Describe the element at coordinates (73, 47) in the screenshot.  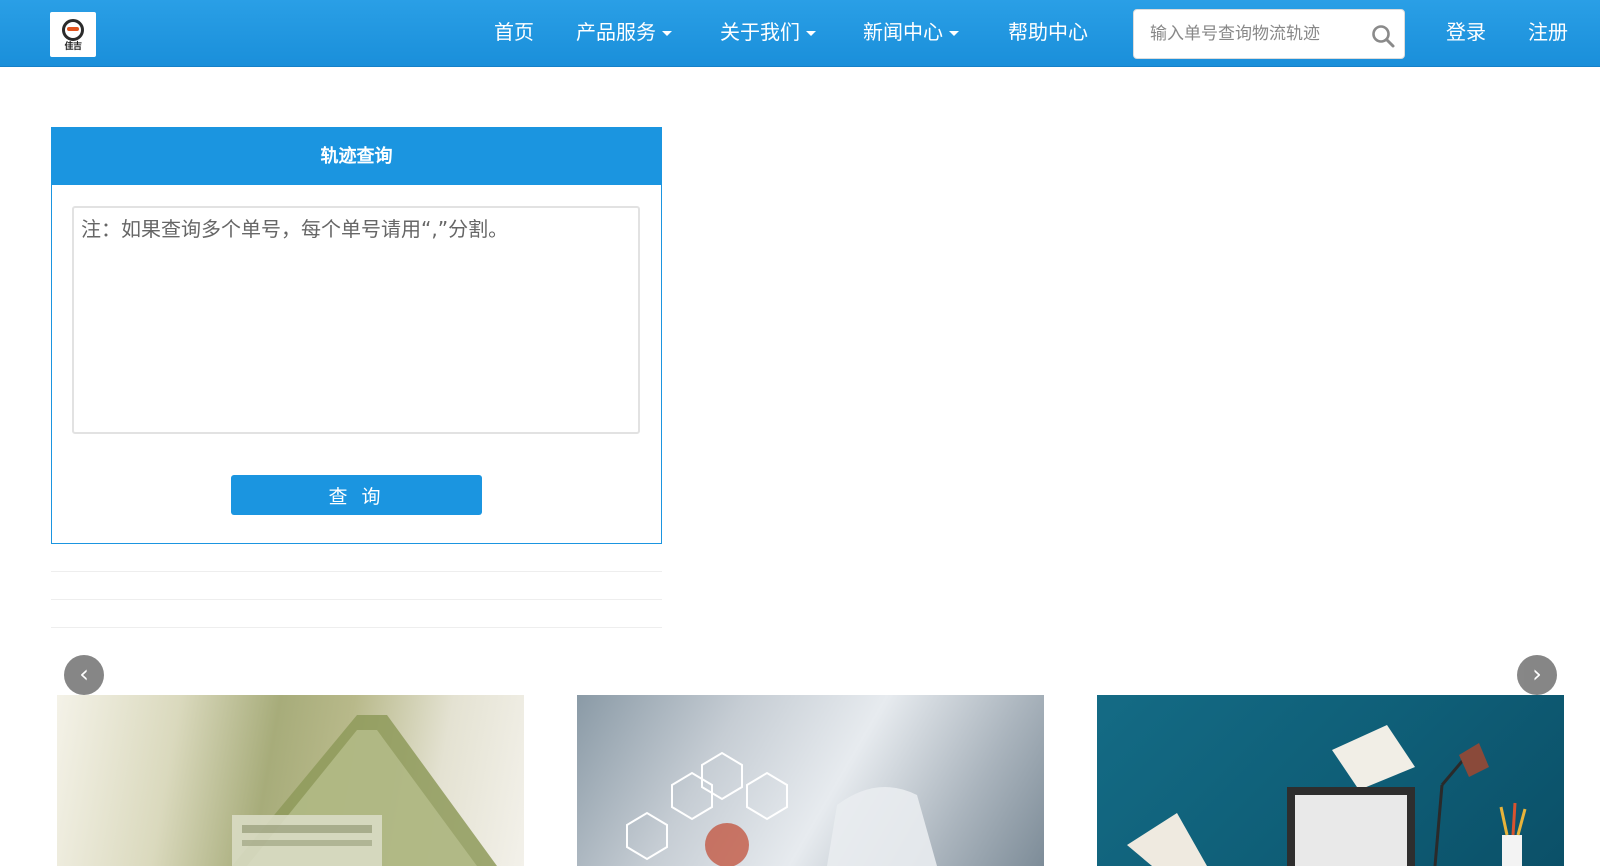
I see `logo-text: 佳吉` at that location.